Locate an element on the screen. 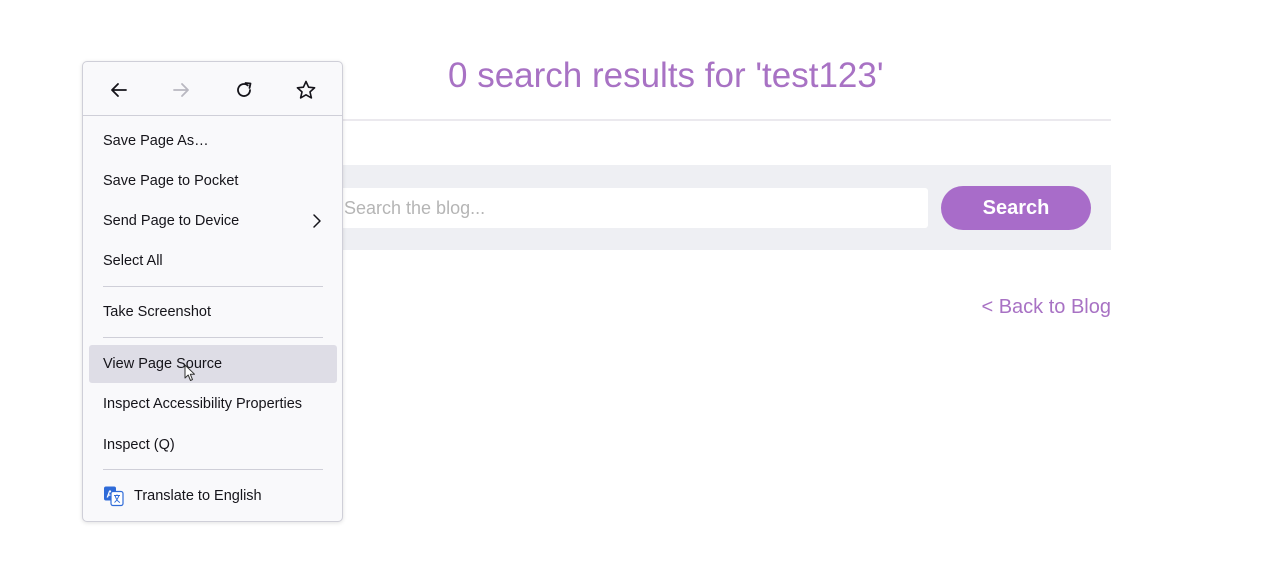 The image size is (1282, 577). forward-button is located at coordinates (181, 90).